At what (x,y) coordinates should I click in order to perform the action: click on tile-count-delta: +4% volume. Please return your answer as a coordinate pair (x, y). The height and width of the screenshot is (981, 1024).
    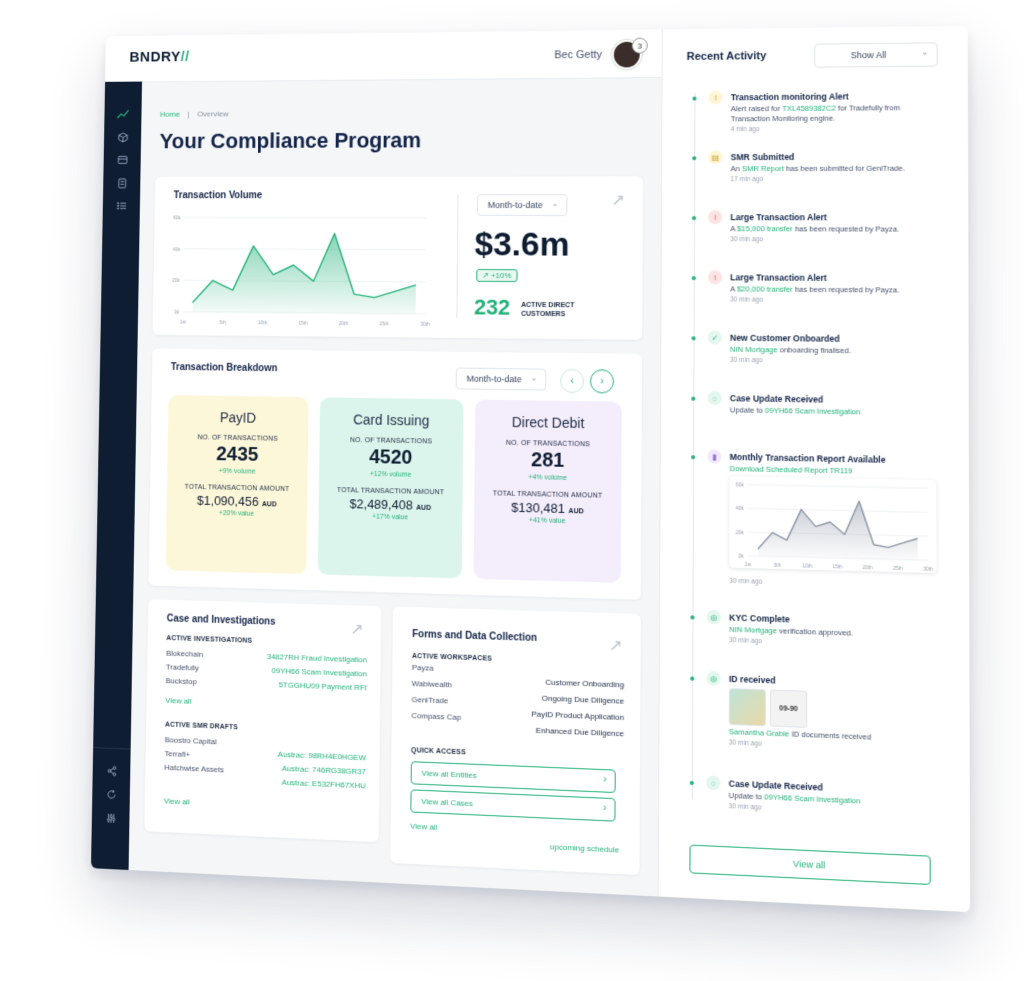
    Looking at the image, I should click on (547, 478).